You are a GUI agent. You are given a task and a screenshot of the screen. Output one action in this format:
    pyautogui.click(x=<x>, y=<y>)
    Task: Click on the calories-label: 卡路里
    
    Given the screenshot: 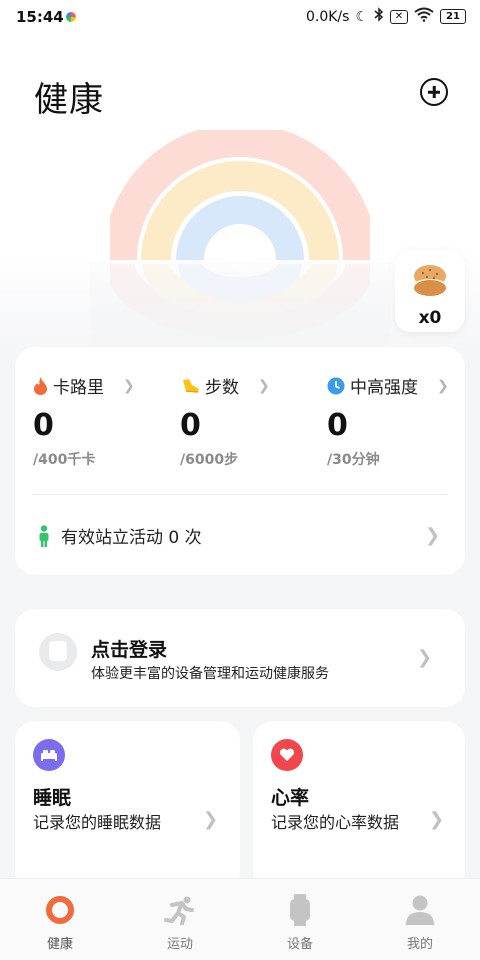 What is the action you would take?
    pyautogui.click(x=78, y=388)
    